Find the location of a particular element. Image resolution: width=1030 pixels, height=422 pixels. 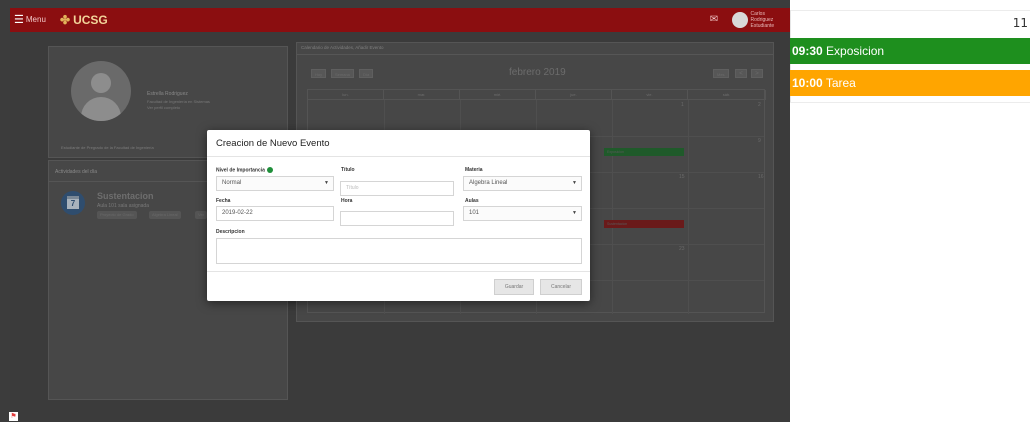

materia-value: Algebra Lineal is located at coordinates (488, 183).